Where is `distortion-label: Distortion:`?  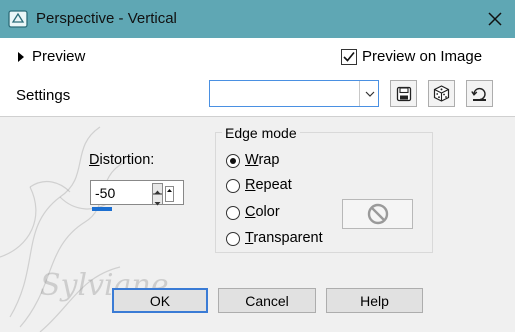 distortion-label: Distortion: is located at coordinates (121, 160).